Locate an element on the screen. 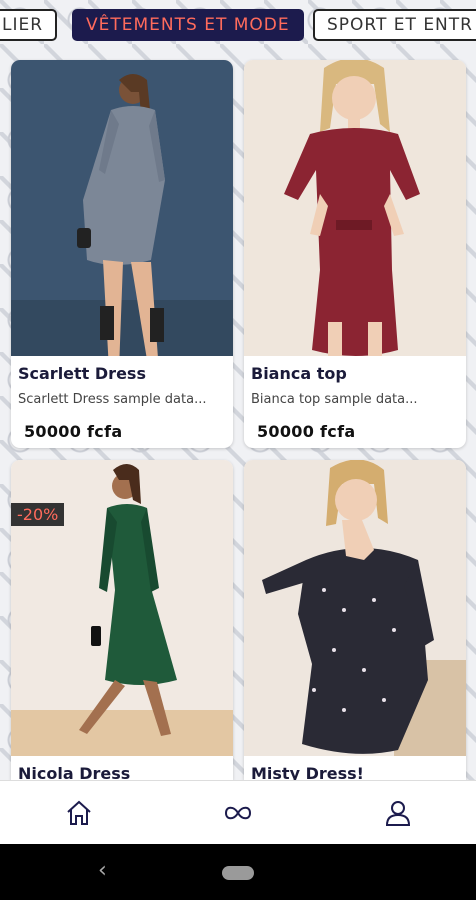 The image size is (476, 900). bottom-nav is located at coordinates (238, 812).